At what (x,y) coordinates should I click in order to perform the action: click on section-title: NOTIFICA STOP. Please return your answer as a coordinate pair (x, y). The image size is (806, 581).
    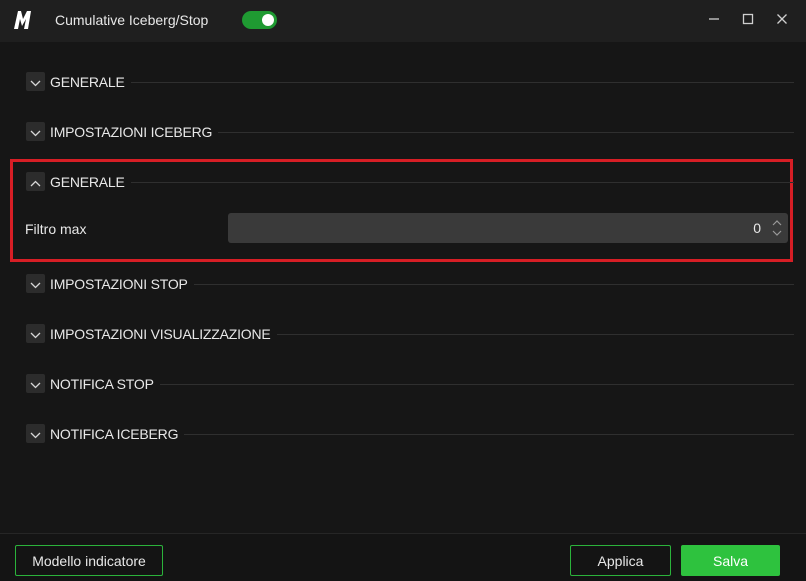
    Looking at the image, I should click on (105, 384).